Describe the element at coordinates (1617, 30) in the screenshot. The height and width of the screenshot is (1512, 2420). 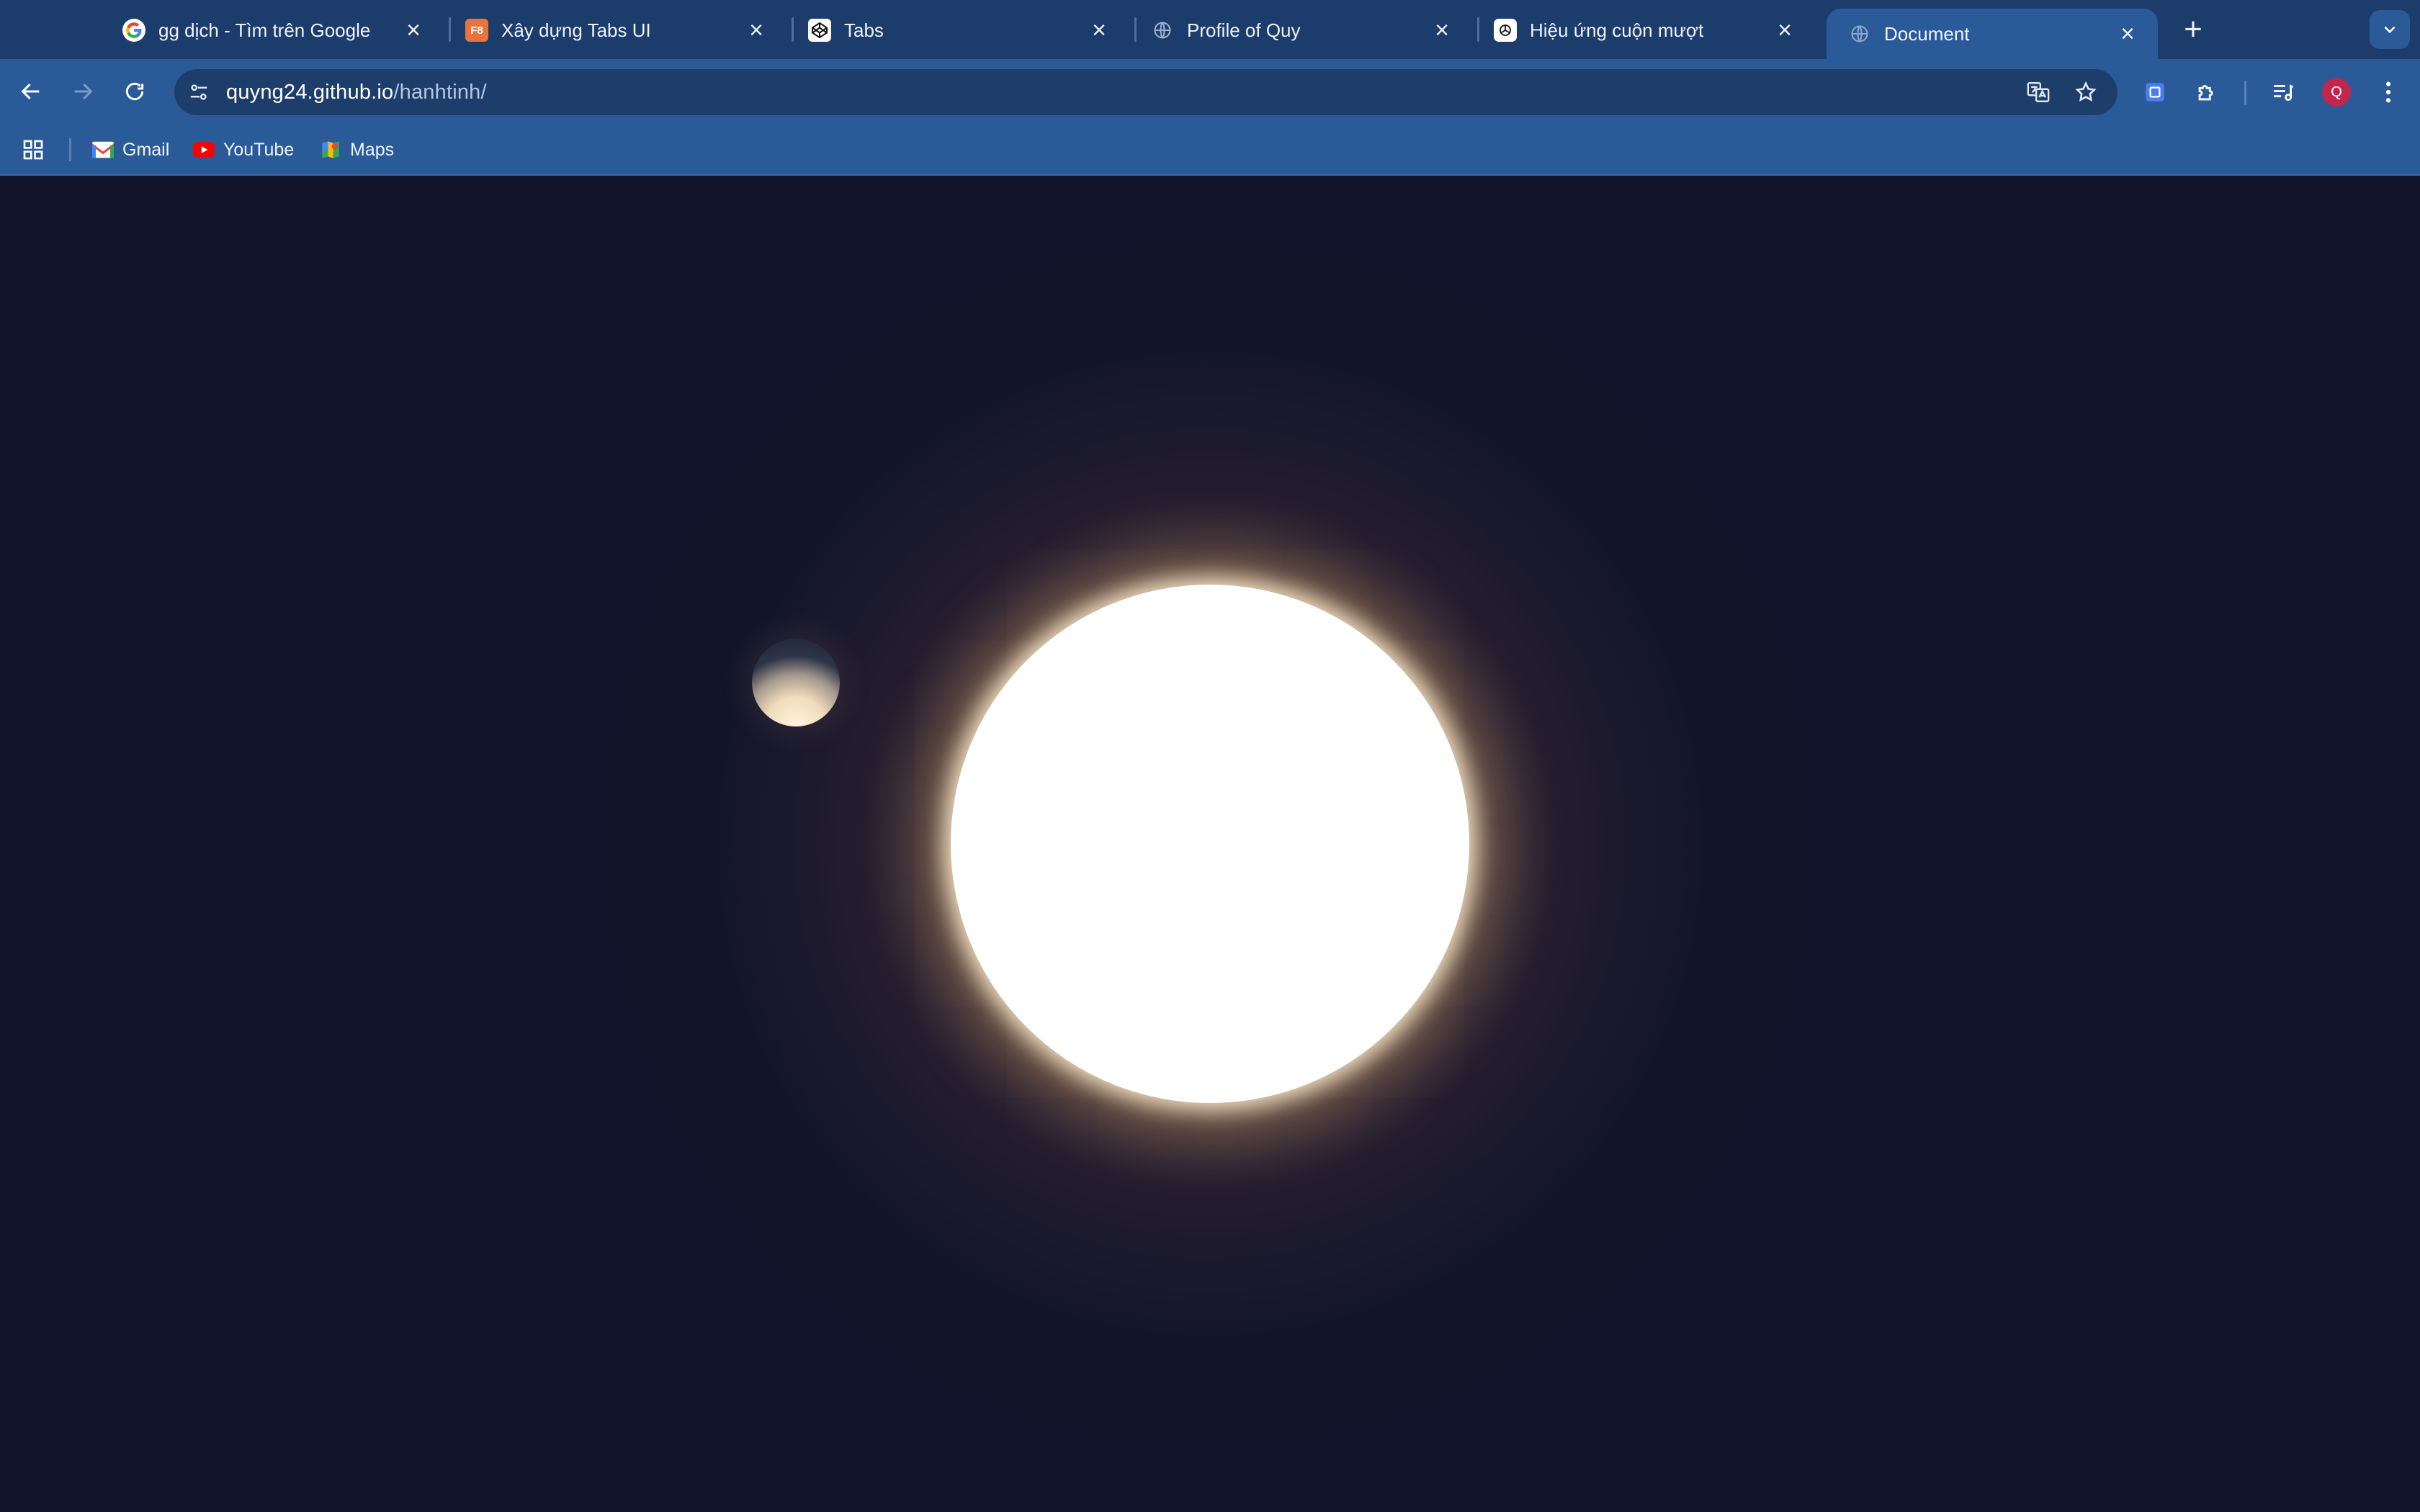
I see `tab-title: Hiệu ứng cuộn mượt` at that location.